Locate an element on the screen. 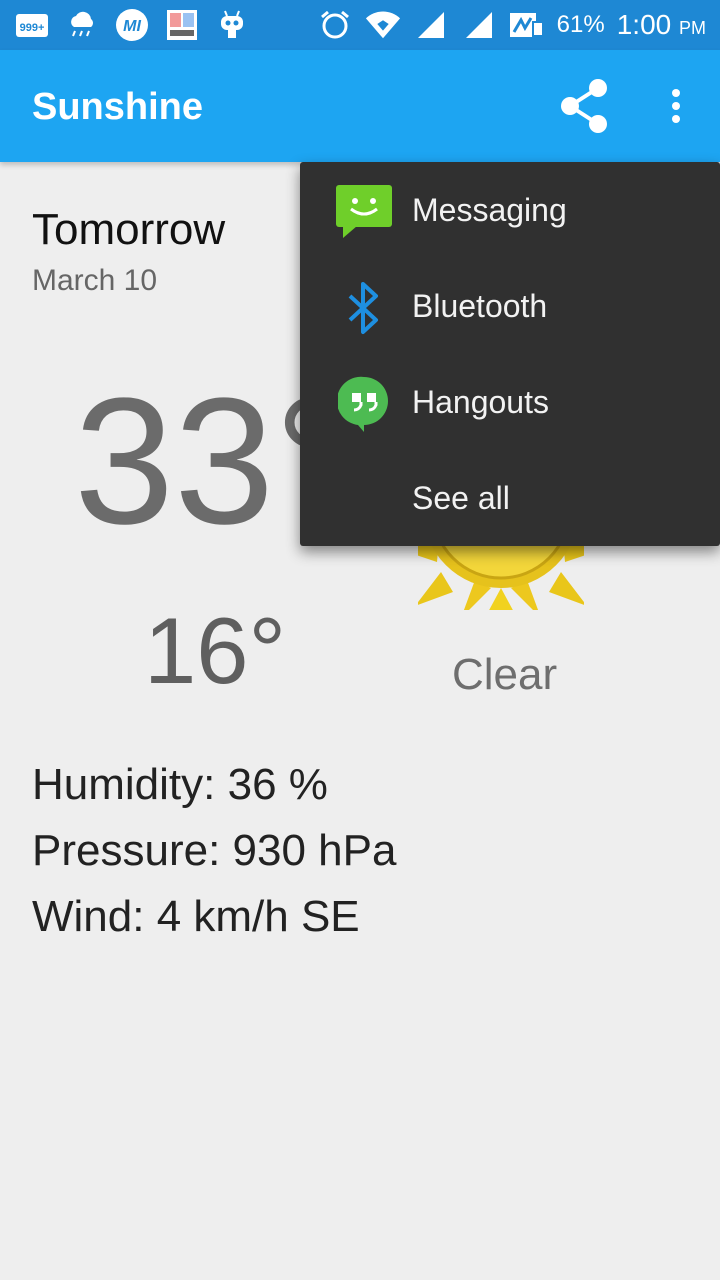  cloud-rain-icon is located at coordinates (82, 25).